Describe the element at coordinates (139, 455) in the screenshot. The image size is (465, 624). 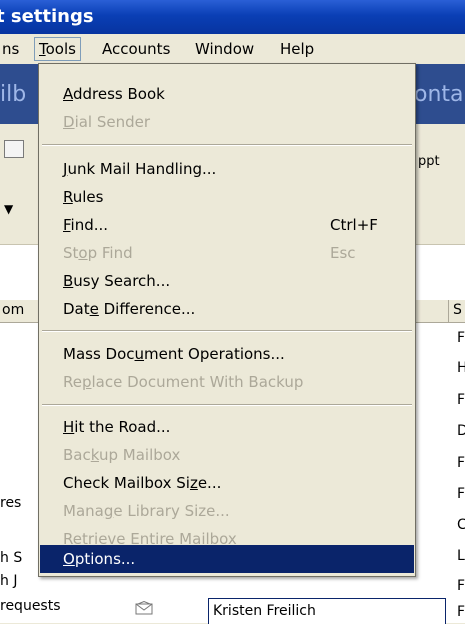
I see `menu-item-label-text-rest: up Mailbox` at that location.